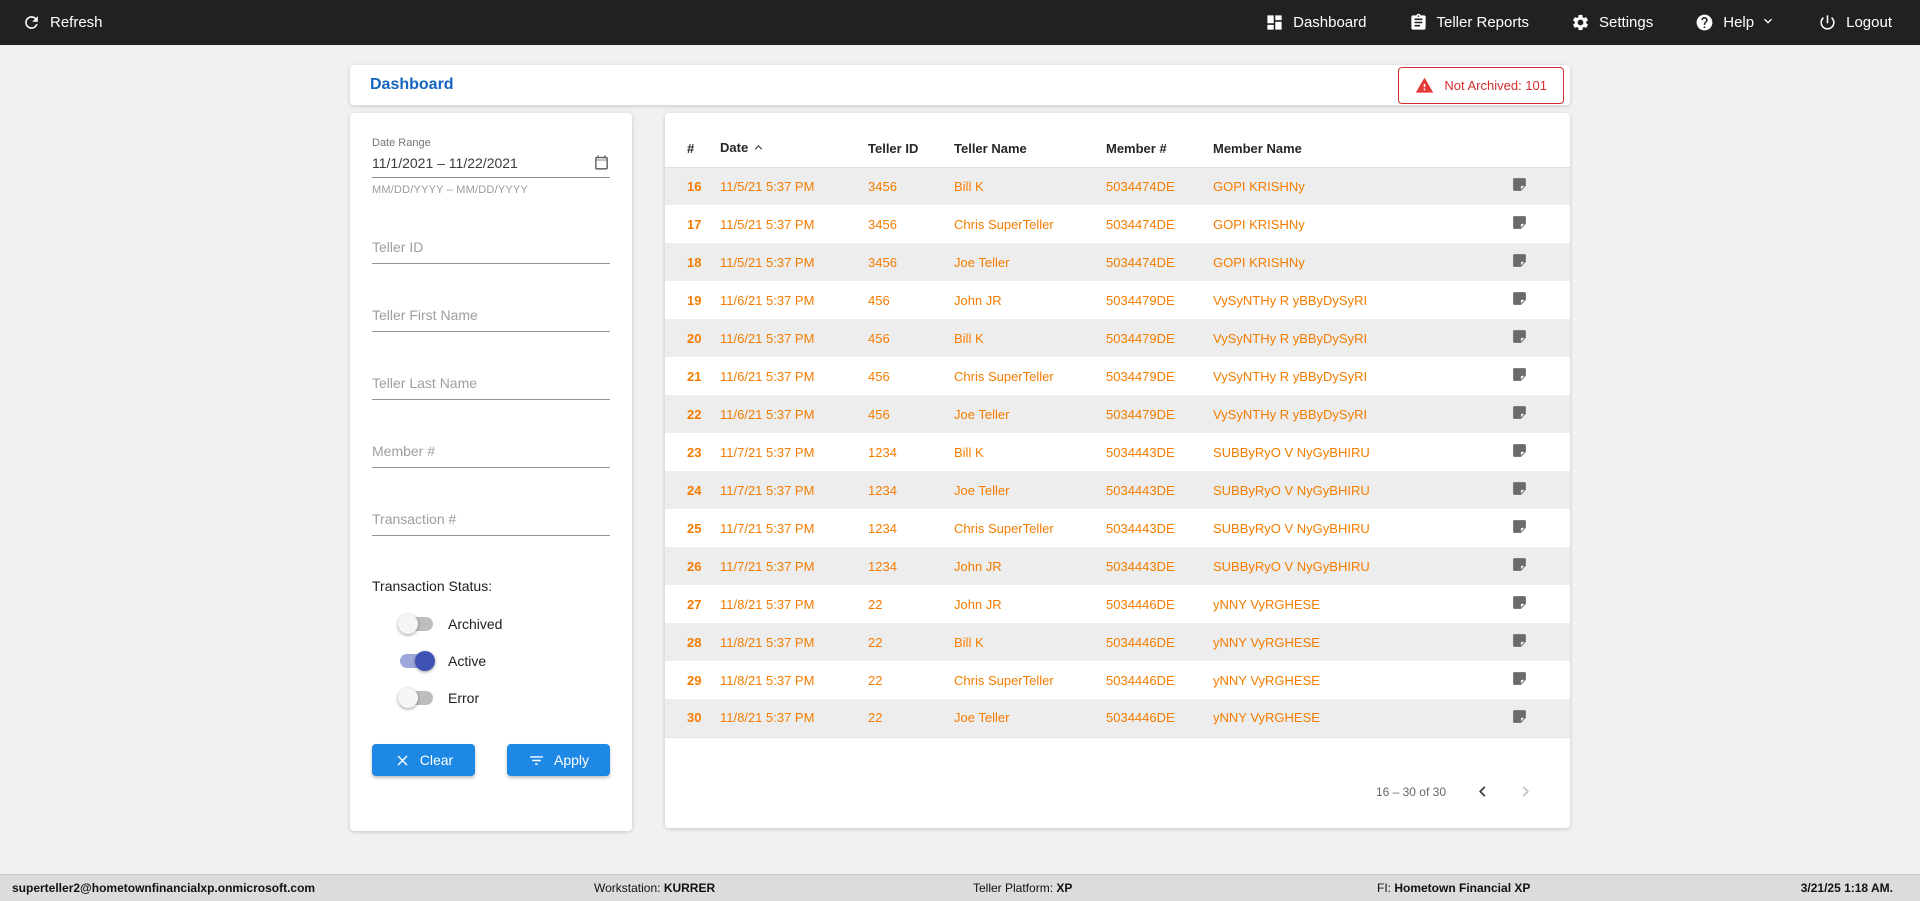 This screenshot has height=901, width=1920. Describe the element at coordinates (1612, 22) in the screenshot. I see `nav-item-settings: Settings` at that location.